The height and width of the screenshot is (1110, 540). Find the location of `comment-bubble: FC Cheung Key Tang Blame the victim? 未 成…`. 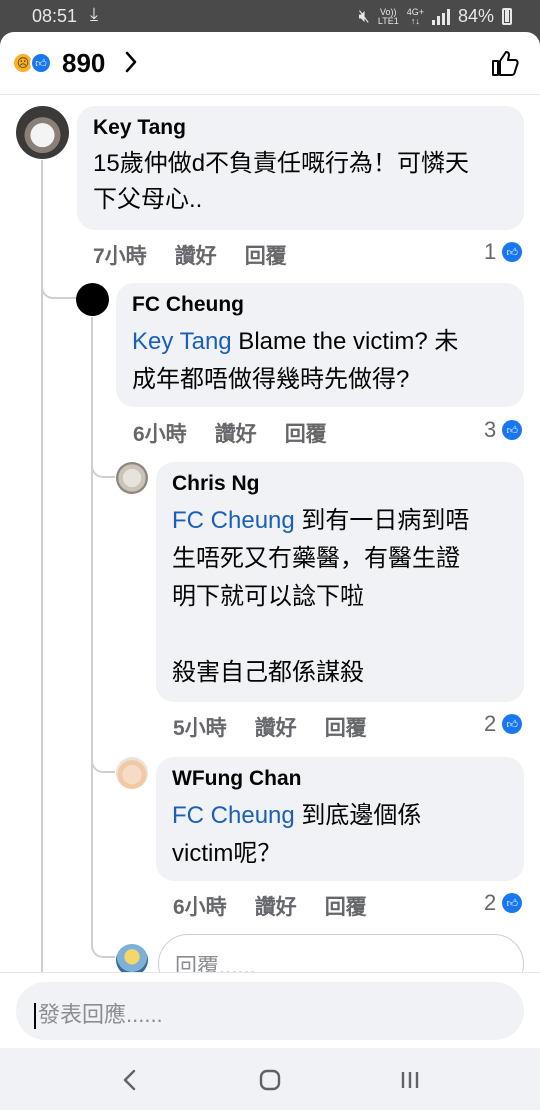

comment-bubble: FC Cheung Key Tang Blame the victim? 未 成… is located at coordinates (320, 345).